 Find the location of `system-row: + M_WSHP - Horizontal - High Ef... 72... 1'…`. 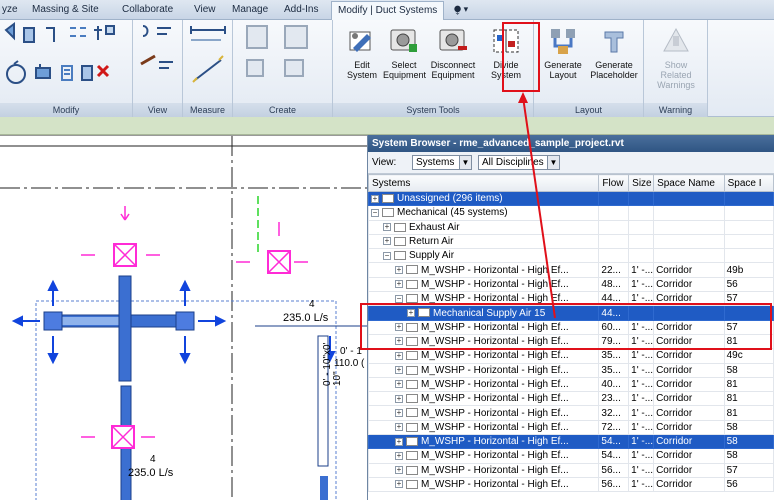

system-row: + M_WSHP - Horizontal - High Ef... 72... 1'… is located at coordinates (571, 427).